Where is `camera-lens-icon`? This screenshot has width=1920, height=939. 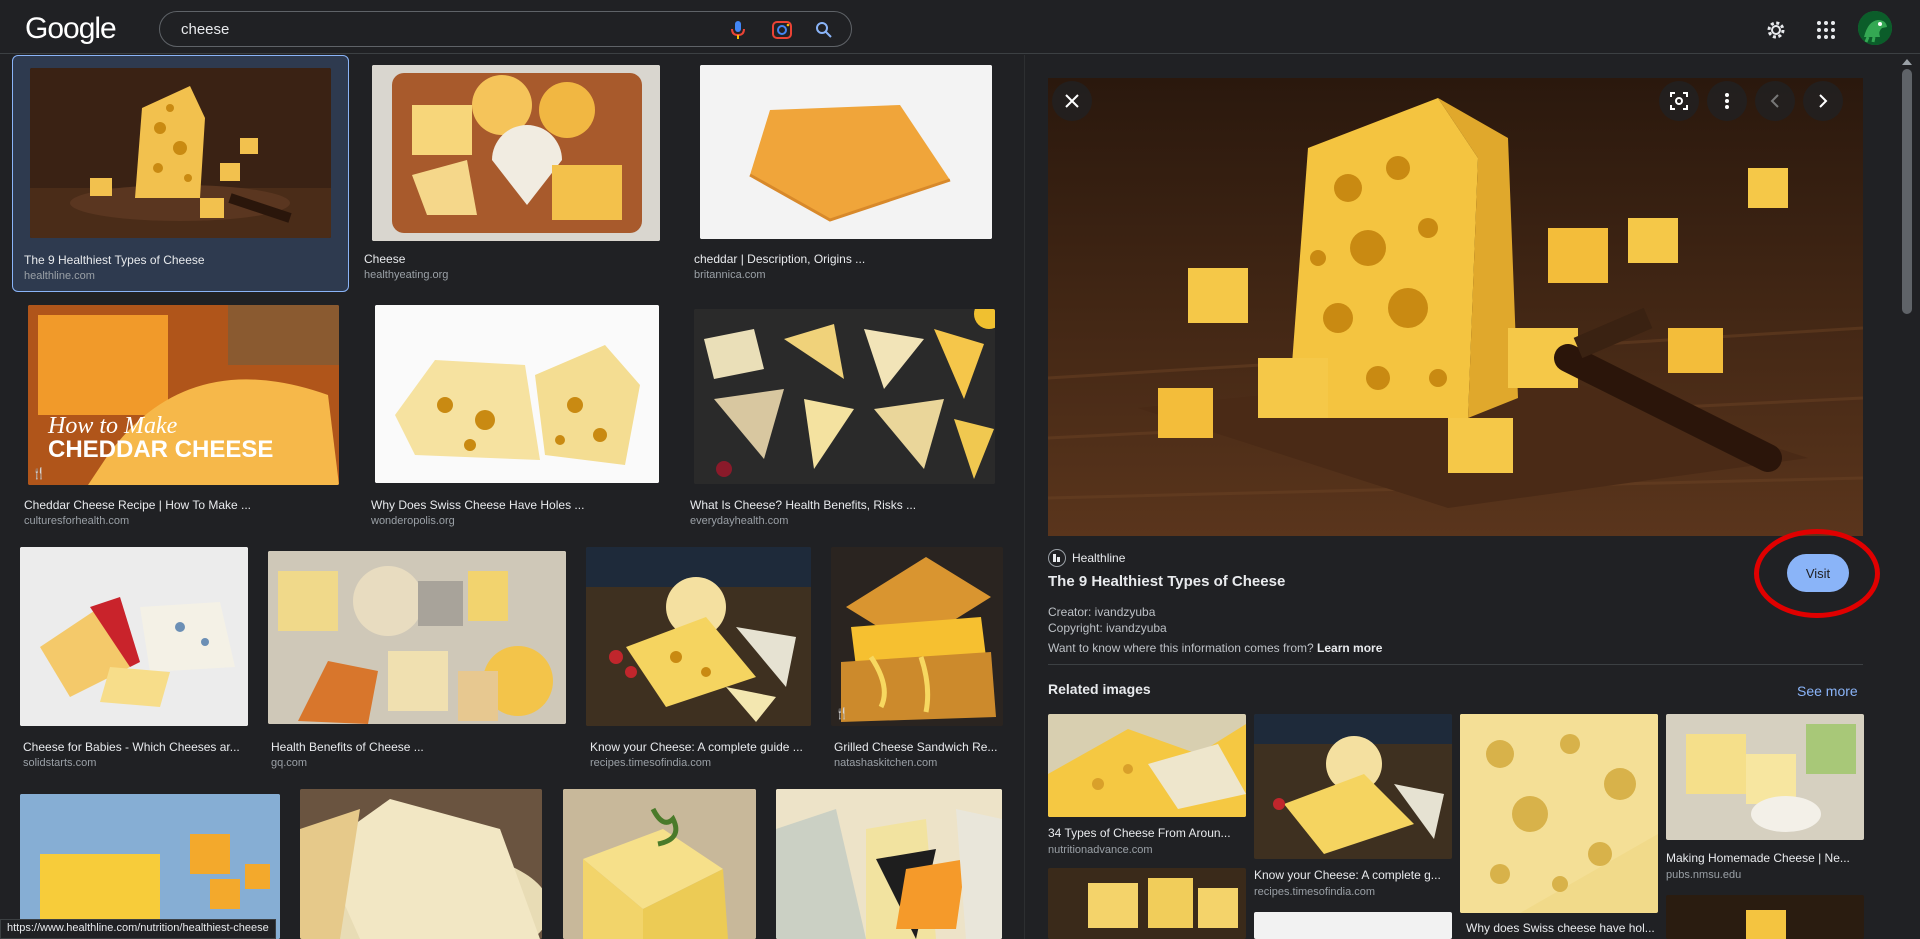 camera-lens-icon is located at coordinates (782, 30).